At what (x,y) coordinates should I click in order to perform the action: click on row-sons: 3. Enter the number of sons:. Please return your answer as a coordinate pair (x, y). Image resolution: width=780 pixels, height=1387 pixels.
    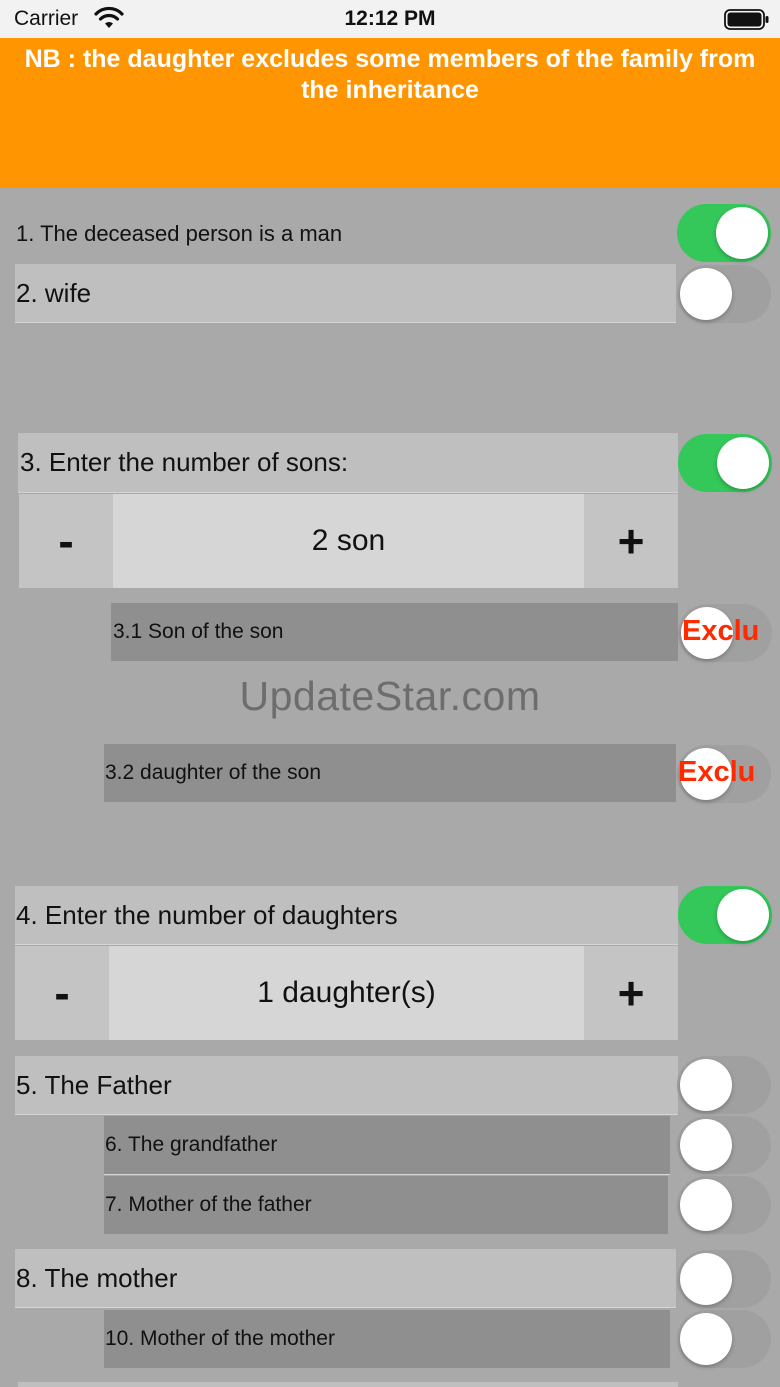
    Looking at the image, I should click on (348, 463).